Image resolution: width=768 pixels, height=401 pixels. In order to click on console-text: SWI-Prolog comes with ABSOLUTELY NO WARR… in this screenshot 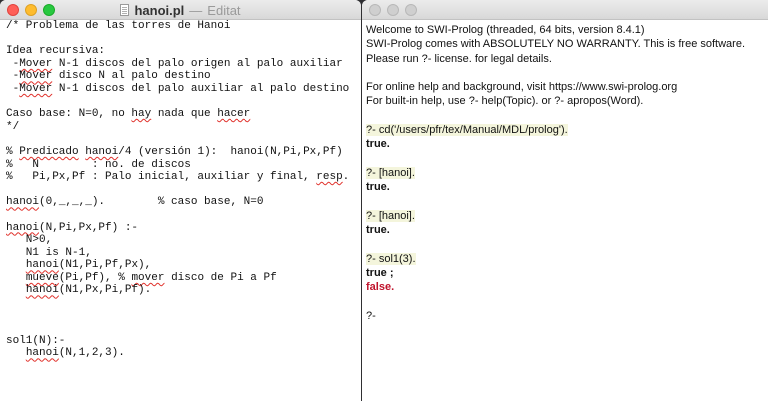, I will do `click(556, 44)`.